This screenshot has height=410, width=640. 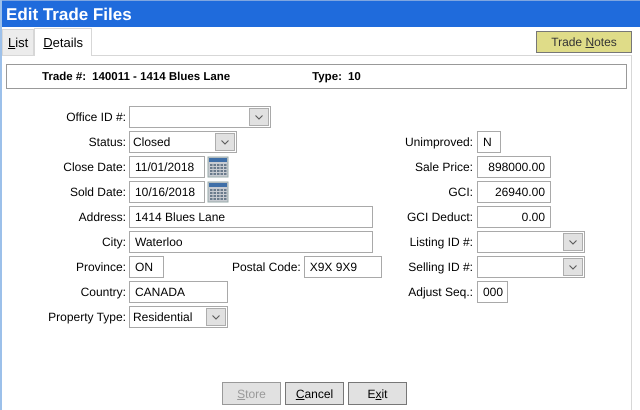 What do you see at coordinates (183, 142) in the screenshot?
I see `dropdown-field: Closed` at bounding box center [183, 142].